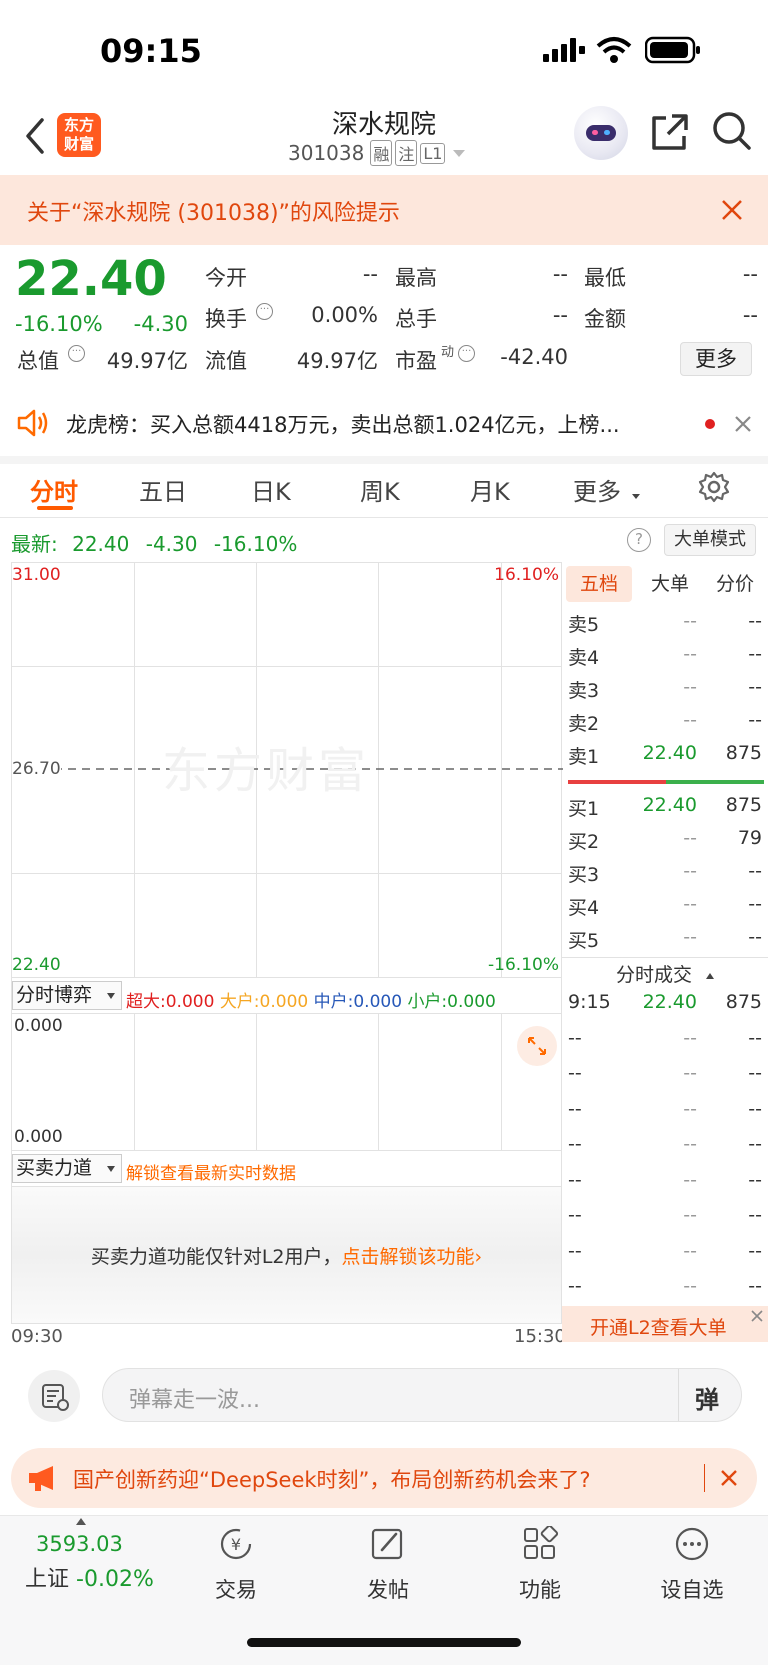 This screenshot has width=768, height=1665. Describe the element at coordinates (226, 319) in the screenshot. I see `turnover-label: 换手` at that location.